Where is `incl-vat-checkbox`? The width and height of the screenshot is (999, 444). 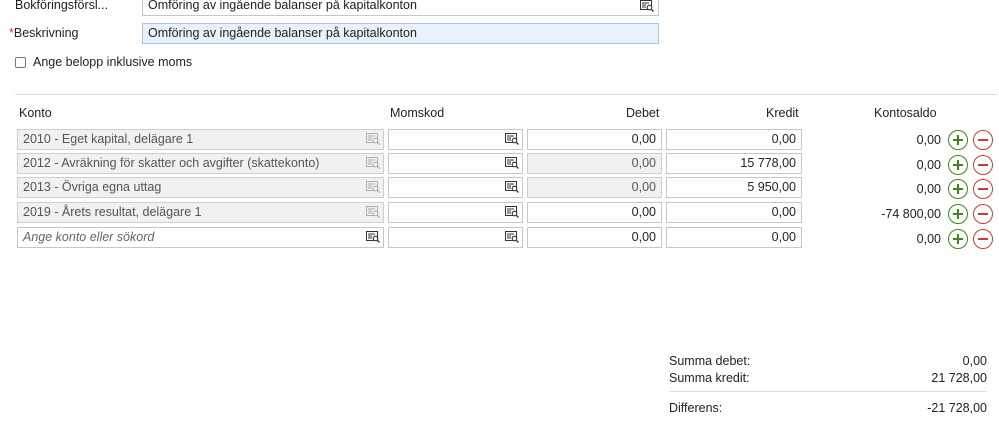 incl-vat-checkbox is located at coordinates (20, 62).